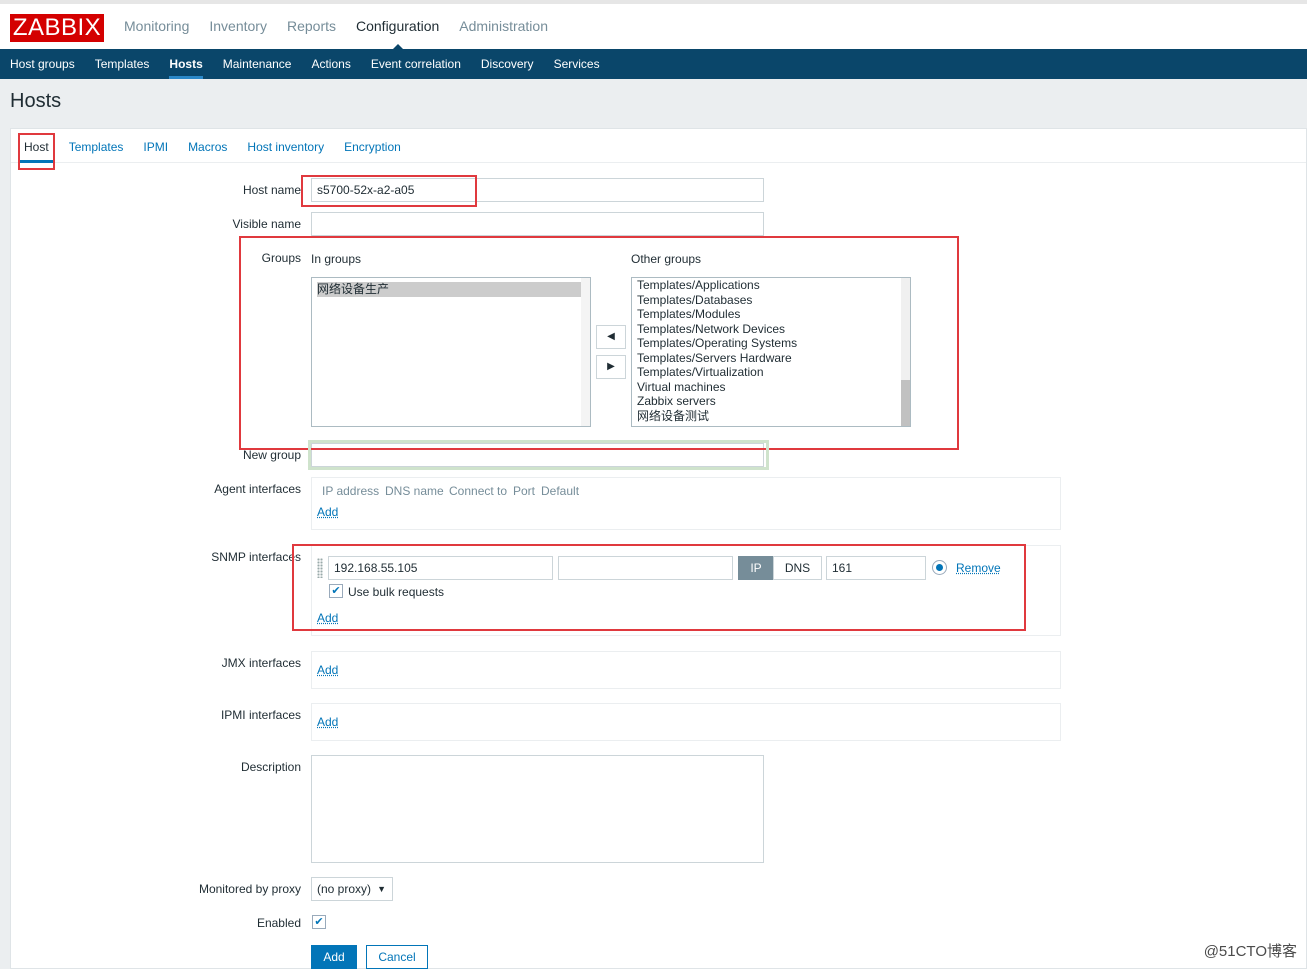 This screenshot has height=969, width=1307. What do you see at coordinates (257, 489) in the screenshot?
I see `agent-interfaces-label: Agent interfaces` at bounding box center [257, 489].